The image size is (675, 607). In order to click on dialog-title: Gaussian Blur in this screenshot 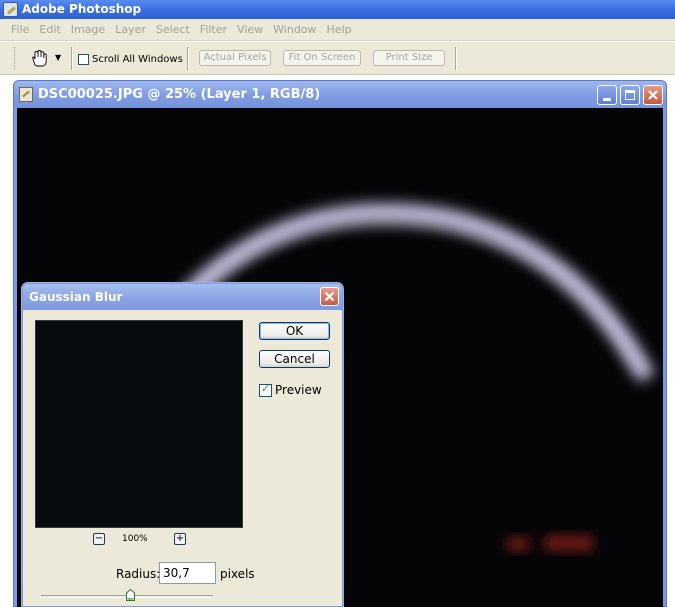, I will do `click(76, 297)`.